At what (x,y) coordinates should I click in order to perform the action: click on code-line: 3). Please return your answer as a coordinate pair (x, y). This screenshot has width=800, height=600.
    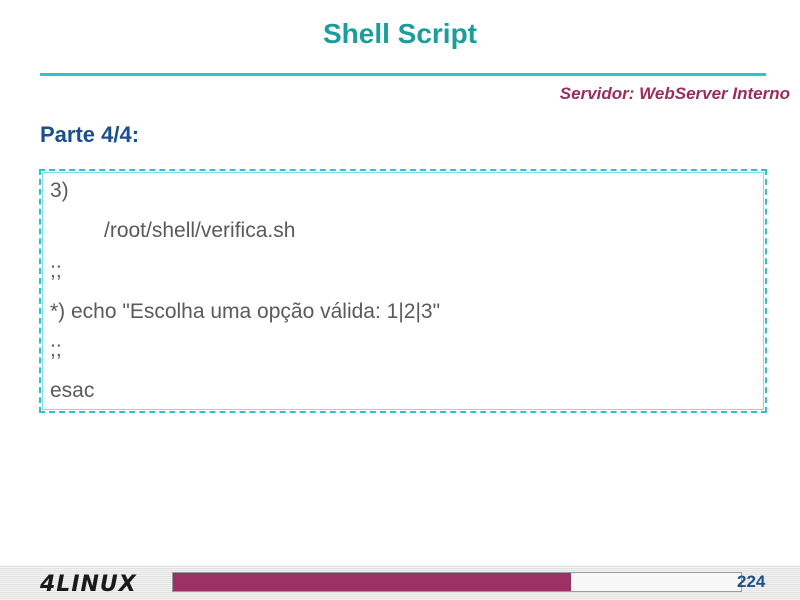
    Looking at the image, I should click on (59, 190).